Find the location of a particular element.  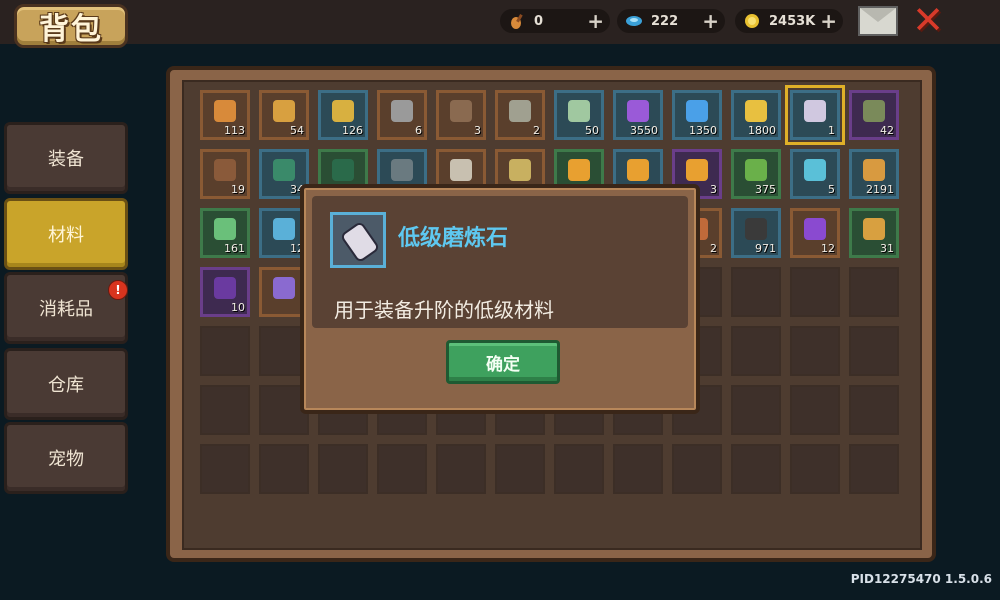

item-quantity: 3550 is located at coordinates (644, 130).